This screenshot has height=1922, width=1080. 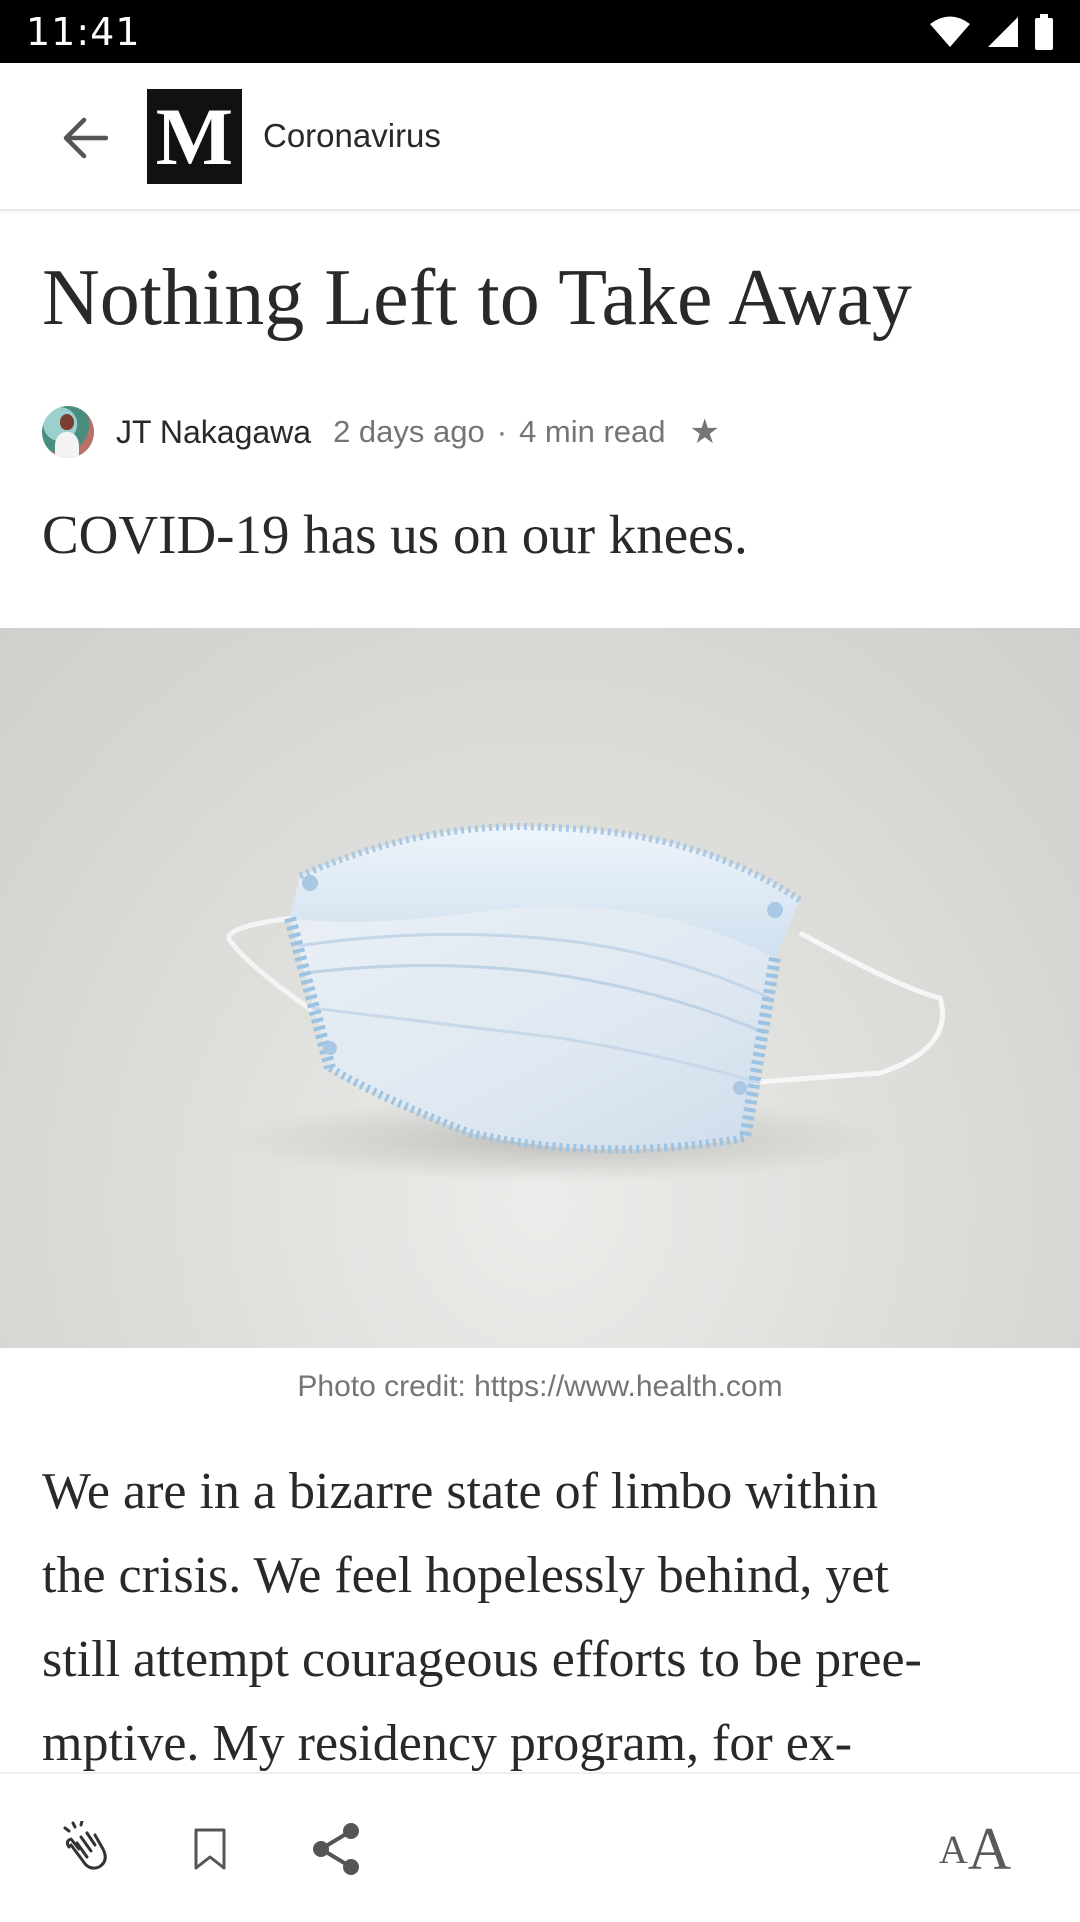 I want to click on text-size-small-label: A, so click(x=953, y=1849).